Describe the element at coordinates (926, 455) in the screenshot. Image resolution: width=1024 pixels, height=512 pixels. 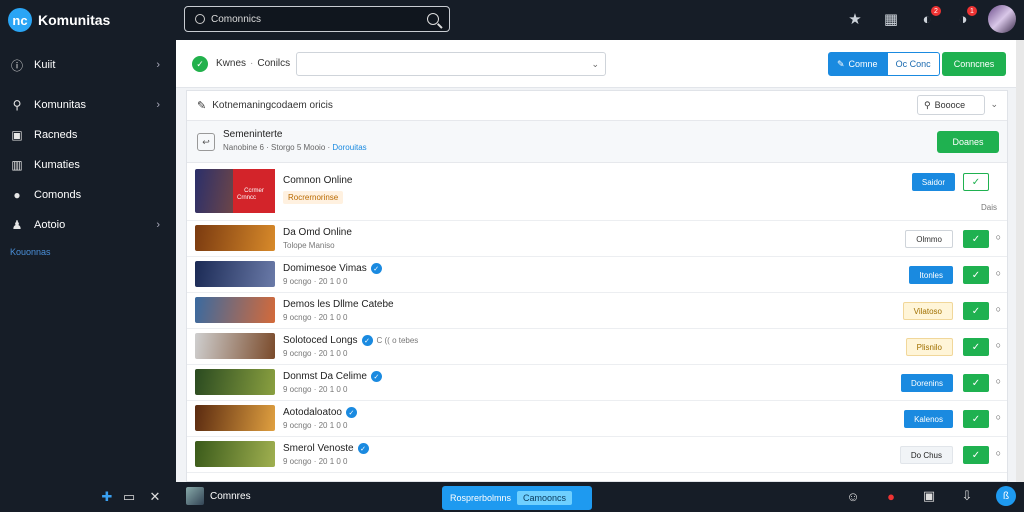
I see `status-badge: Do Chus` at that location.